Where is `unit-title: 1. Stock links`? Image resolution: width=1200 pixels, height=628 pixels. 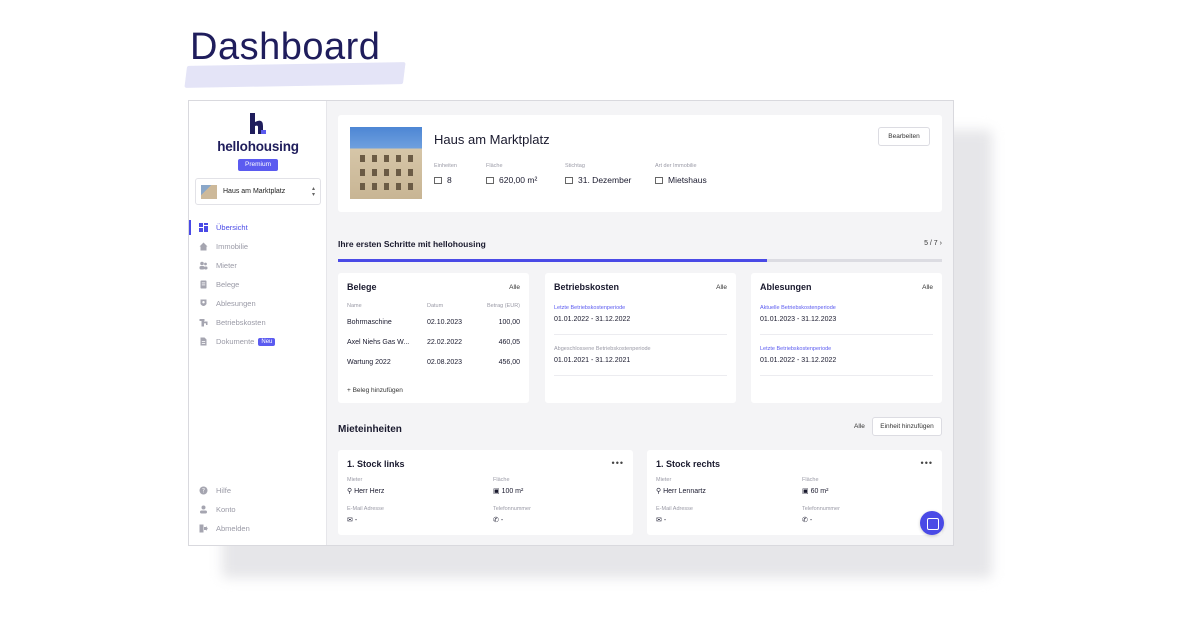
unit-title: 1. Stock links is located at coordinates (376, 464).